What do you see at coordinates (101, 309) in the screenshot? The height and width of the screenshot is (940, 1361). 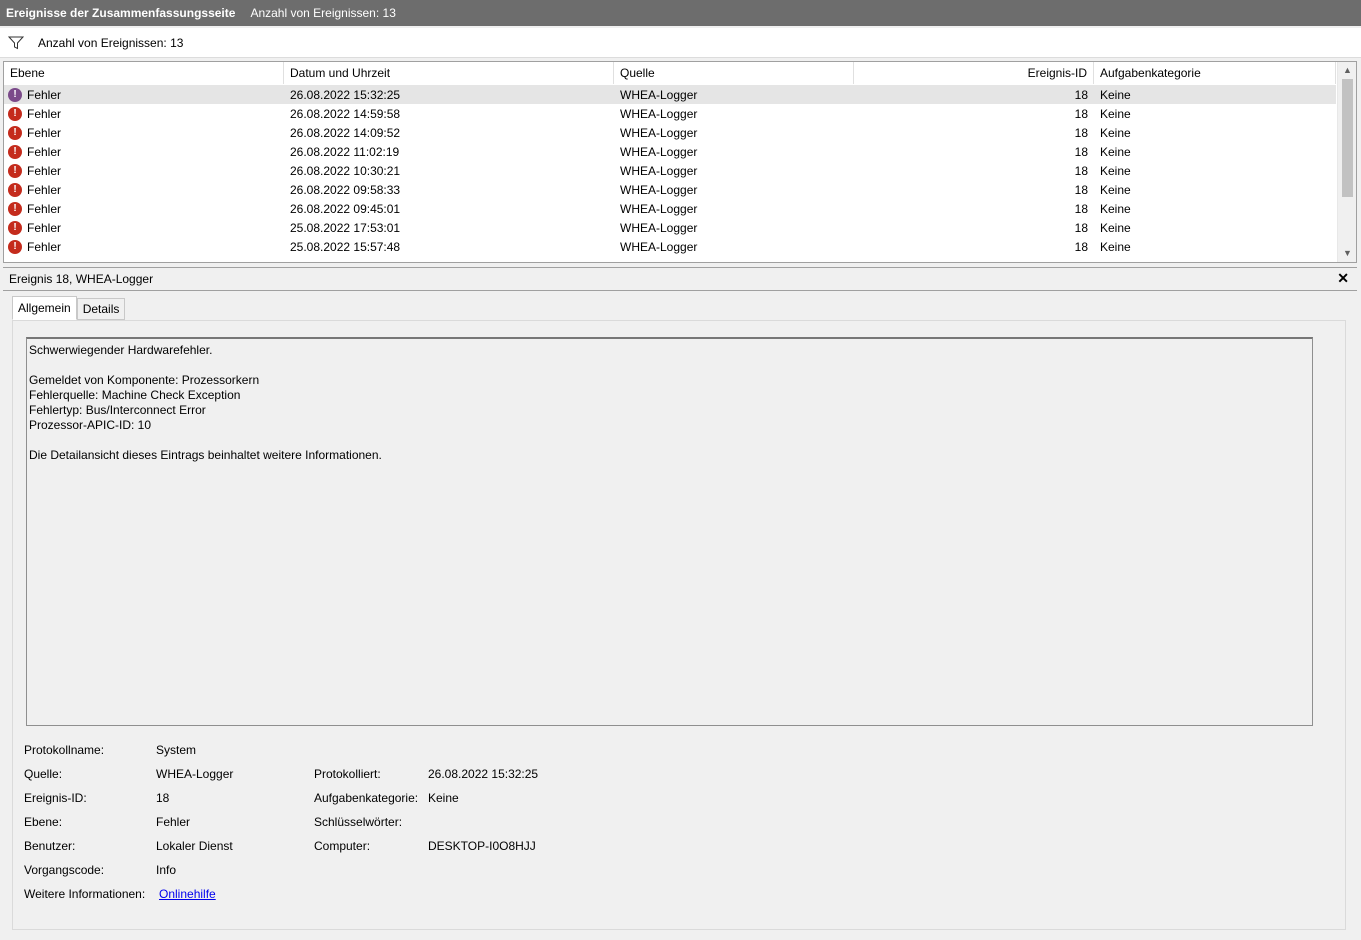 I see `tab-details: Details` at bounding box center [101, 309].